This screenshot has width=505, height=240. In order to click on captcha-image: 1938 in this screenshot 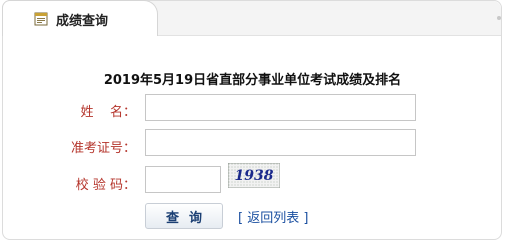, I will do `click(254, 175)`.